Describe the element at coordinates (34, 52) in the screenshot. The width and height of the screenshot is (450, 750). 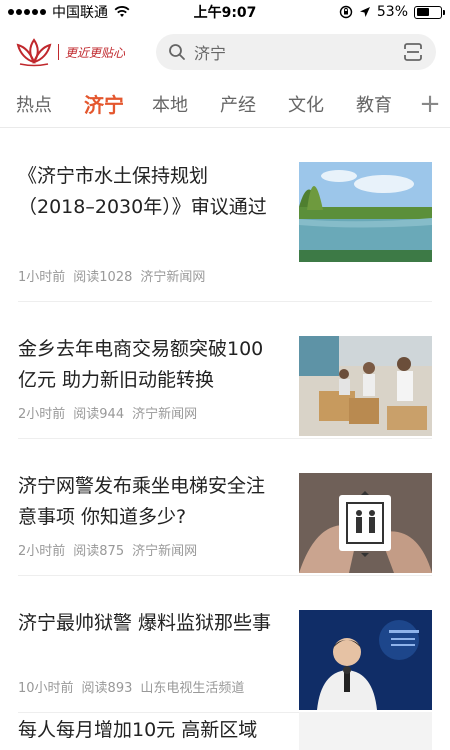
I see `lotus-logo-icon` at that location.